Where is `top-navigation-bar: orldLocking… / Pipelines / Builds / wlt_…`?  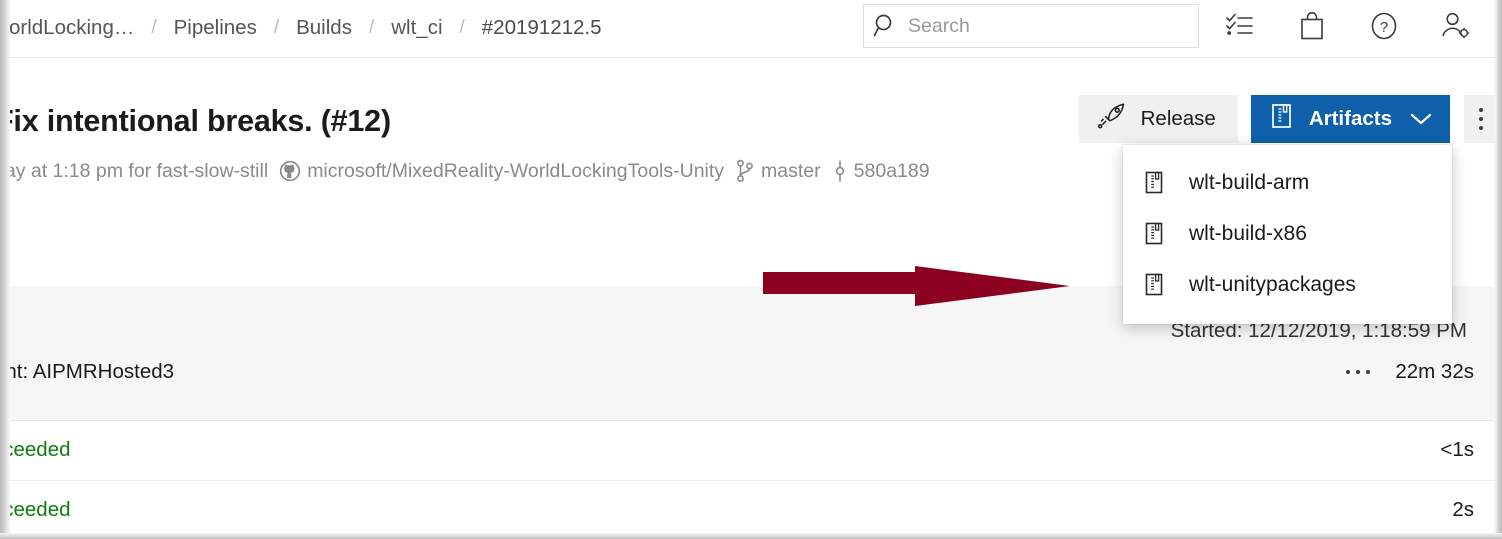
top-navigation-bar: orldLocking… / Pipelines / Builds / wlt_… is located at coordinates (751, 29).